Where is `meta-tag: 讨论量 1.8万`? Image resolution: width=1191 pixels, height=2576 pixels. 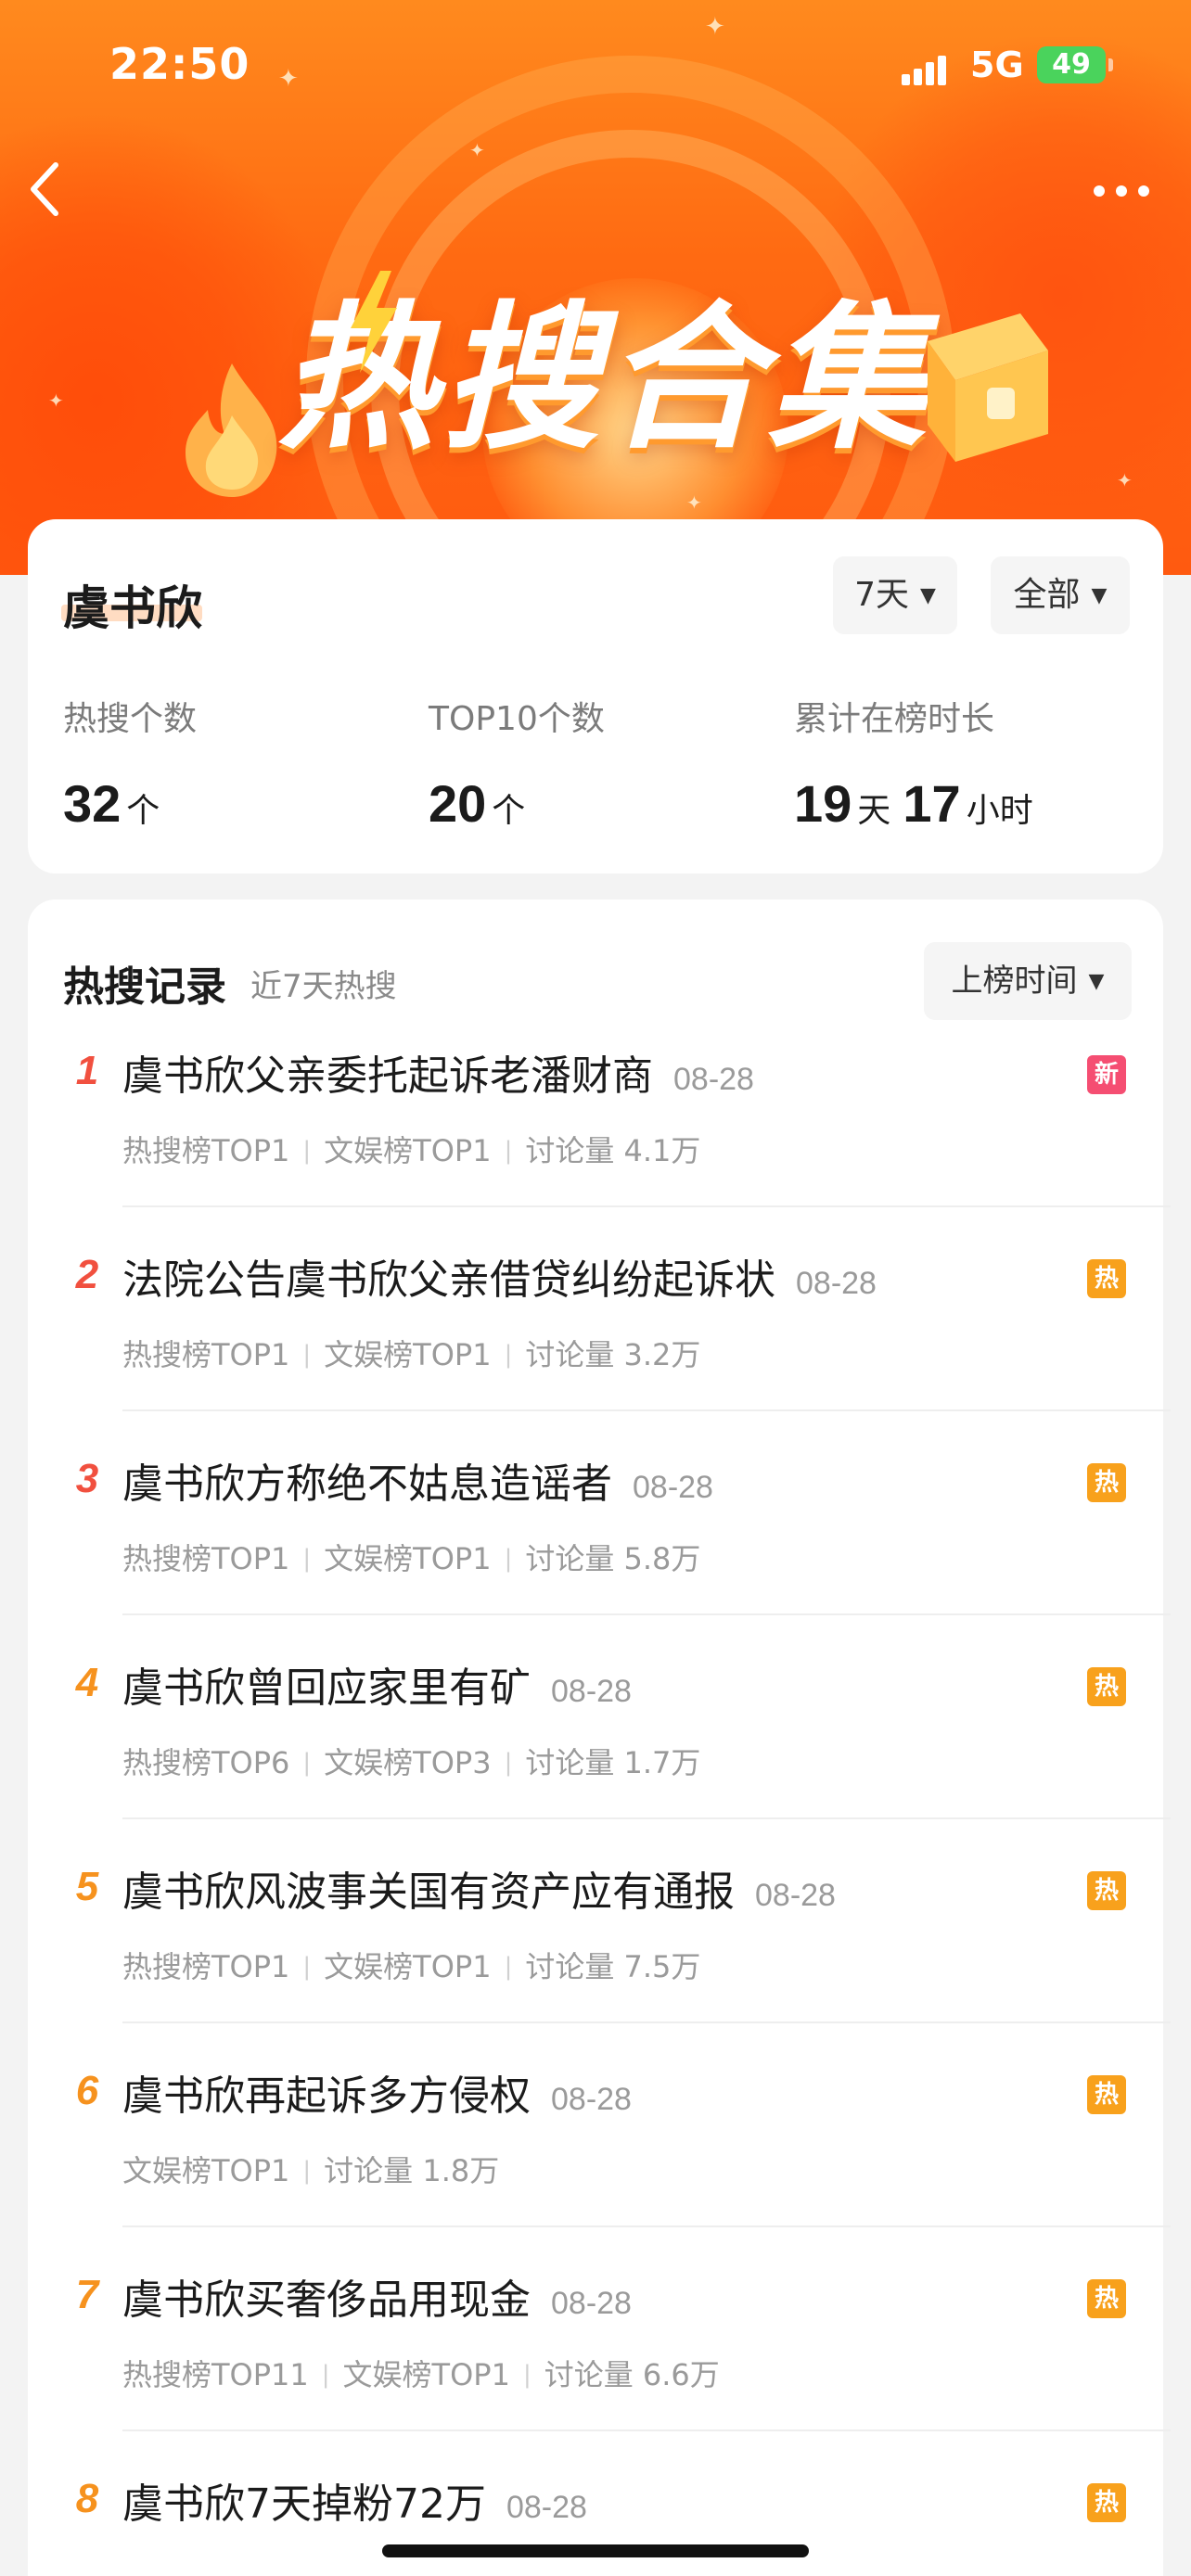
meta-tag: 讨论量 1.8万 is located at coordinates (412, 2170).